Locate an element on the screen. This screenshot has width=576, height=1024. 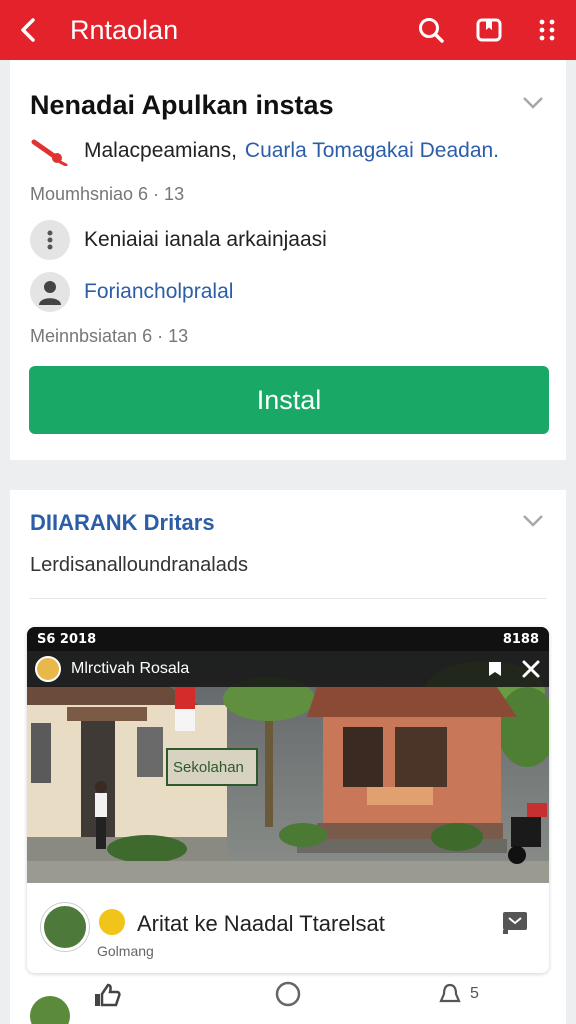
meta-info-2: Meinnbsiatan 6 · 13 is located at coordinates (109, 336).